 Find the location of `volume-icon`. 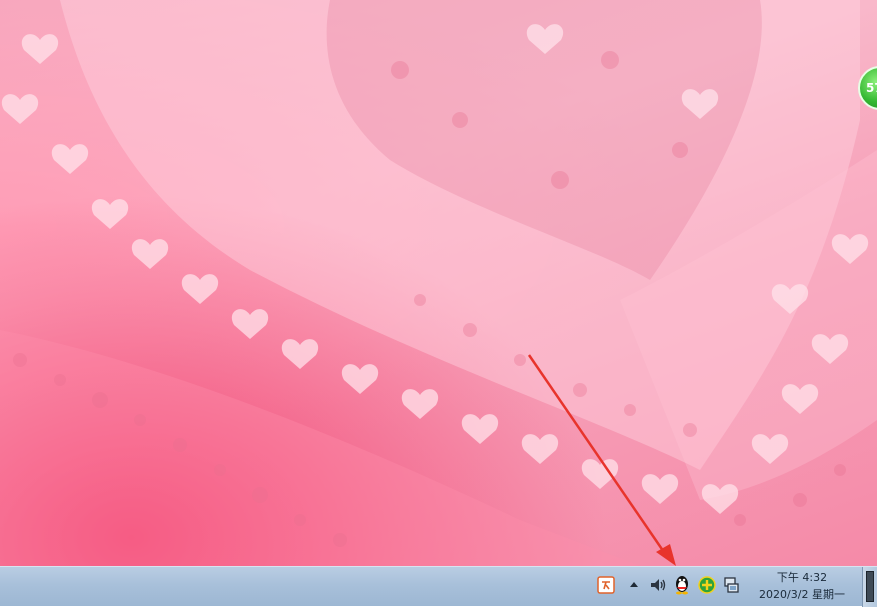

volume-icon is located at coordinates (658, 585).